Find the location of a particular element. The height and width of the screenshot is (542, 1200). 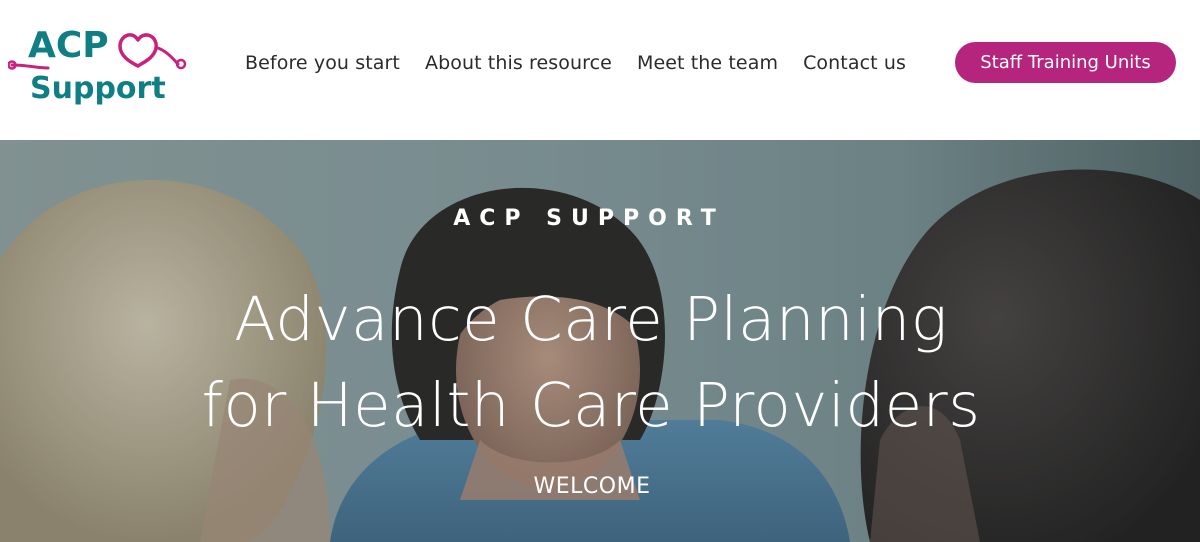

nav-contact-us: Contact us is located at coordinates (854, 63).